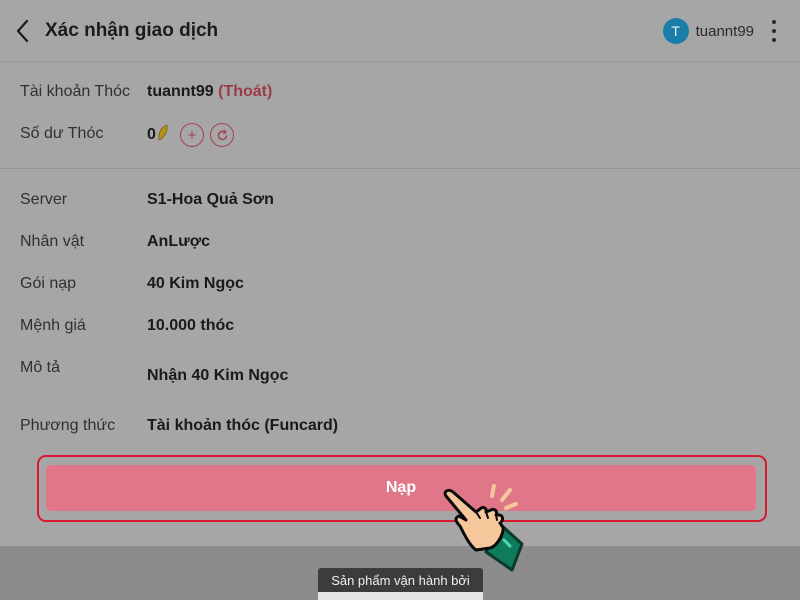  Describe the element at coordinates (774, 31) in the screenshot. I see `more-vertical-icon` at that location.